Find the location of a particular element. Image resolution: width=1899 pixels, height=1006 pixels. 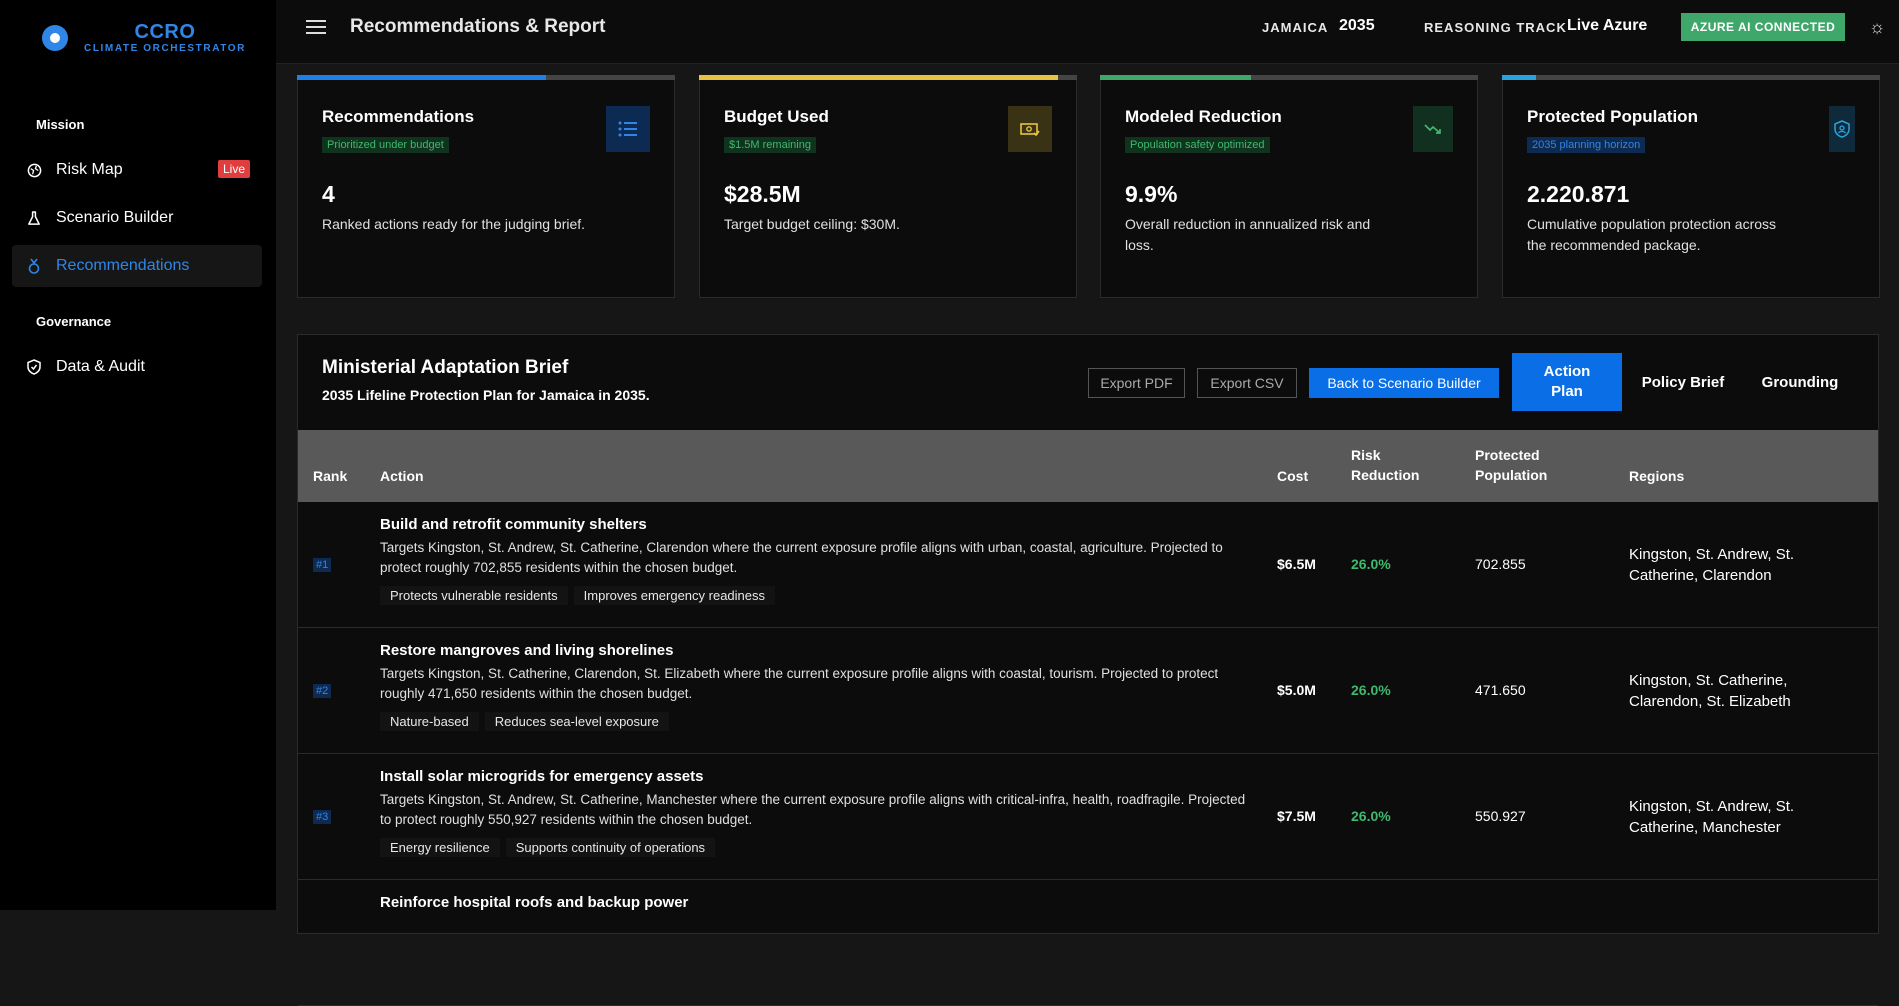

card-badge: Population safety optimized is located at coordinates (1197, 145).